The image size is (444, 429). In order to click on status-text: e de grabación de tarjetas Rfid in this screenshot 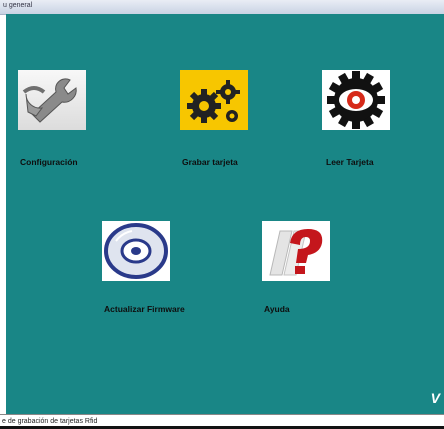, I will do `click(50, 421)`.